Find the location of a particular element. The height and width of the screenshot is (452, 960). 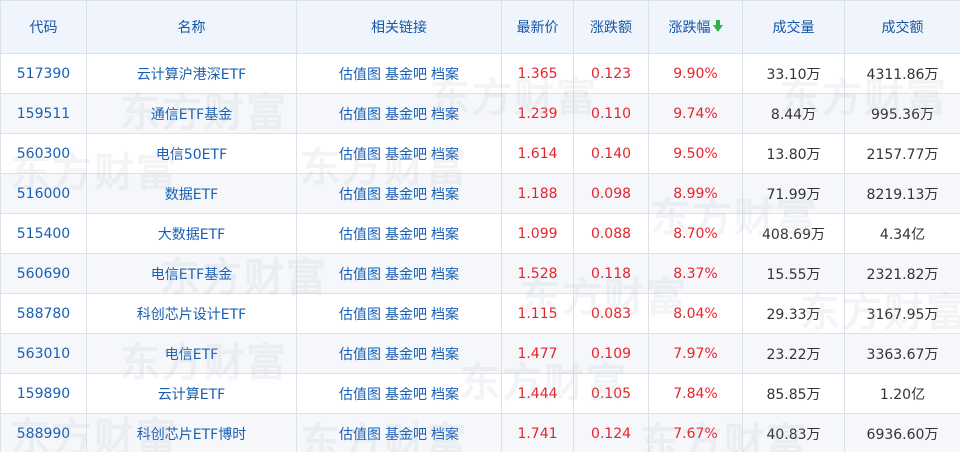

percent-change: 8.37% is located at coordinates (695, 273).